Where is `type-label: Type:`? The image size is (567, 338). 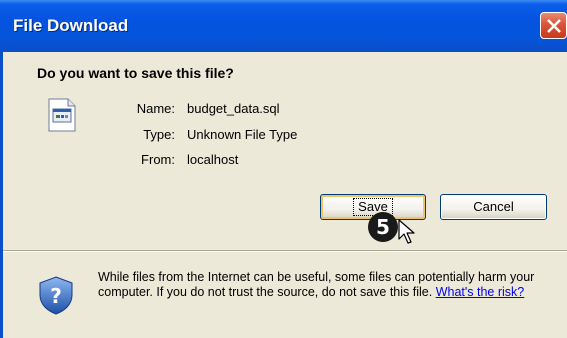
type-label: Type: is located at coordinates (159, 134).